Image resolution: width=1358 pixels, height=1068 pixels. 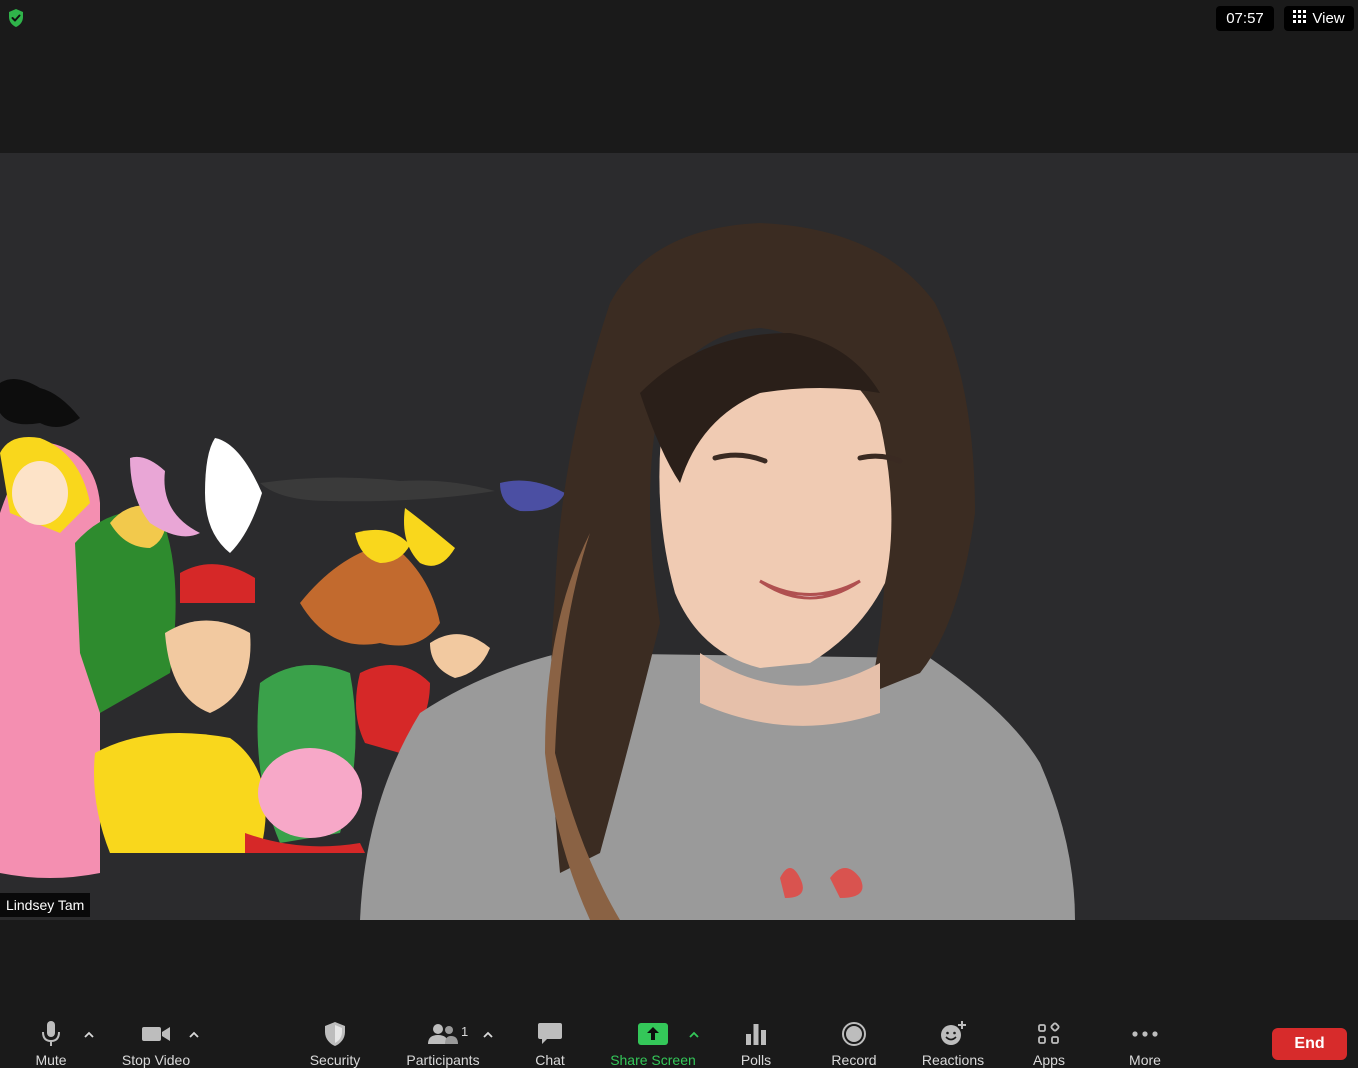 I want to click on view-button-label: View, so click(x=1328, y=18).